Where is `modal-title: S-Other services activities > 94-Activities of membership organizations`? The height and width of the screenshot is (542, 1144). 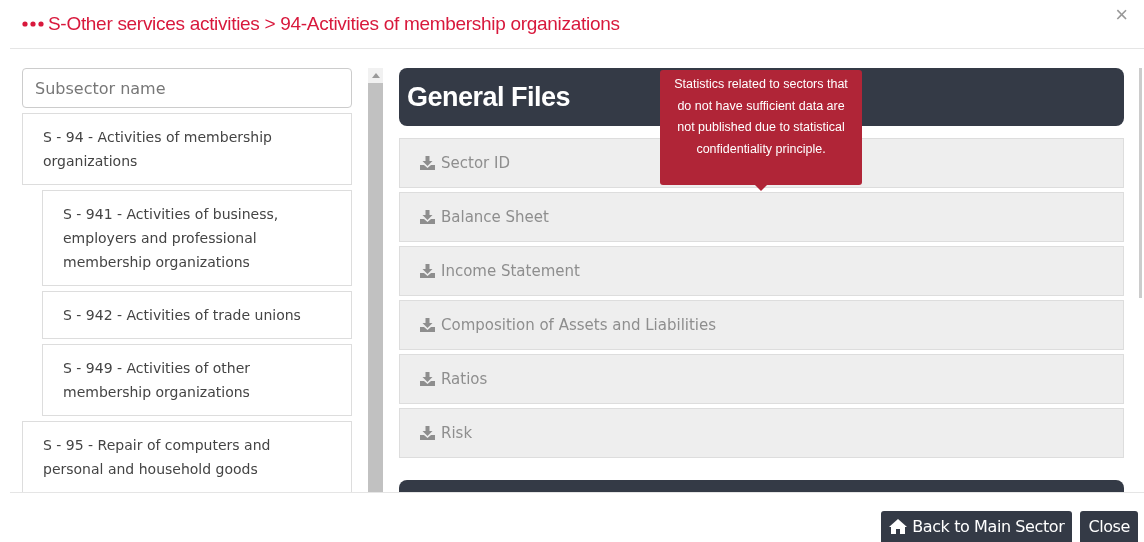
modal-title: S-Other services activities > 94-Activities of membership organizations is located at coordinates (334, 24).